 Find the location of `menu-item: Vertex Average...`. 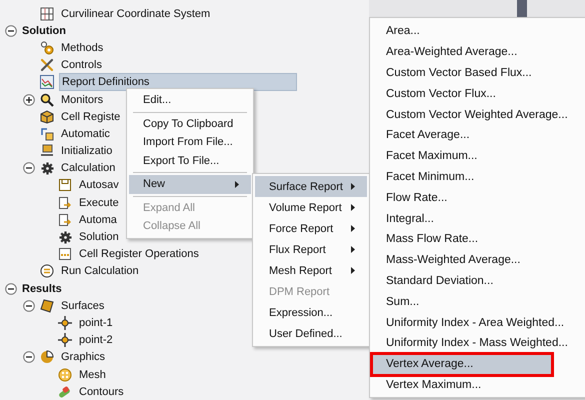

menu-item: Vertex Average... is located at coordinates (462, 364).